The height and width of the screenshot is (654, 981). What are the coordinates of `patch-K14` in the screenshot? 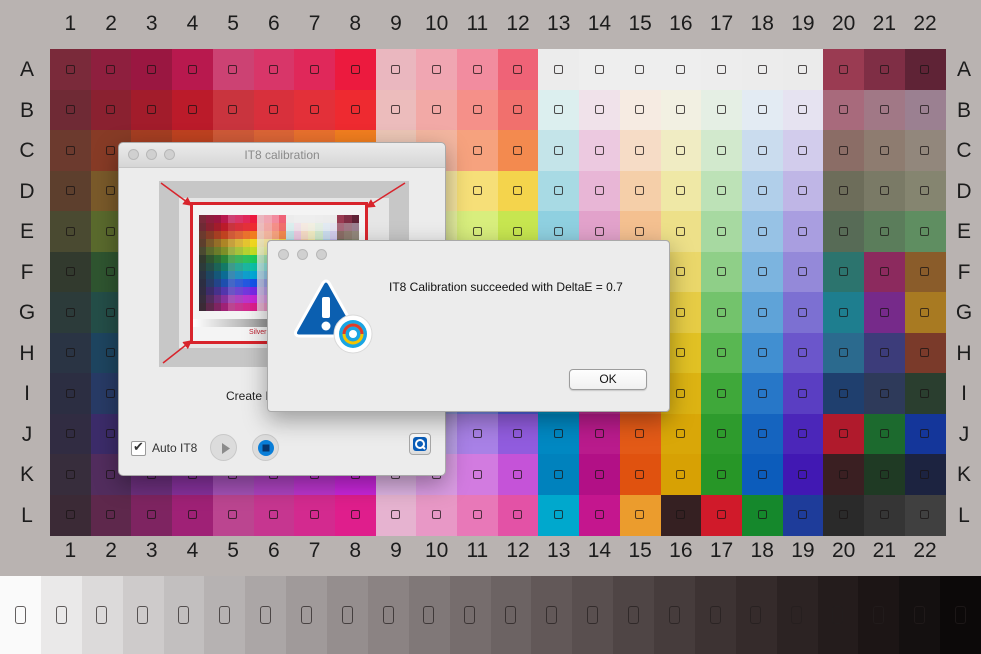 It's located at (600, 475).